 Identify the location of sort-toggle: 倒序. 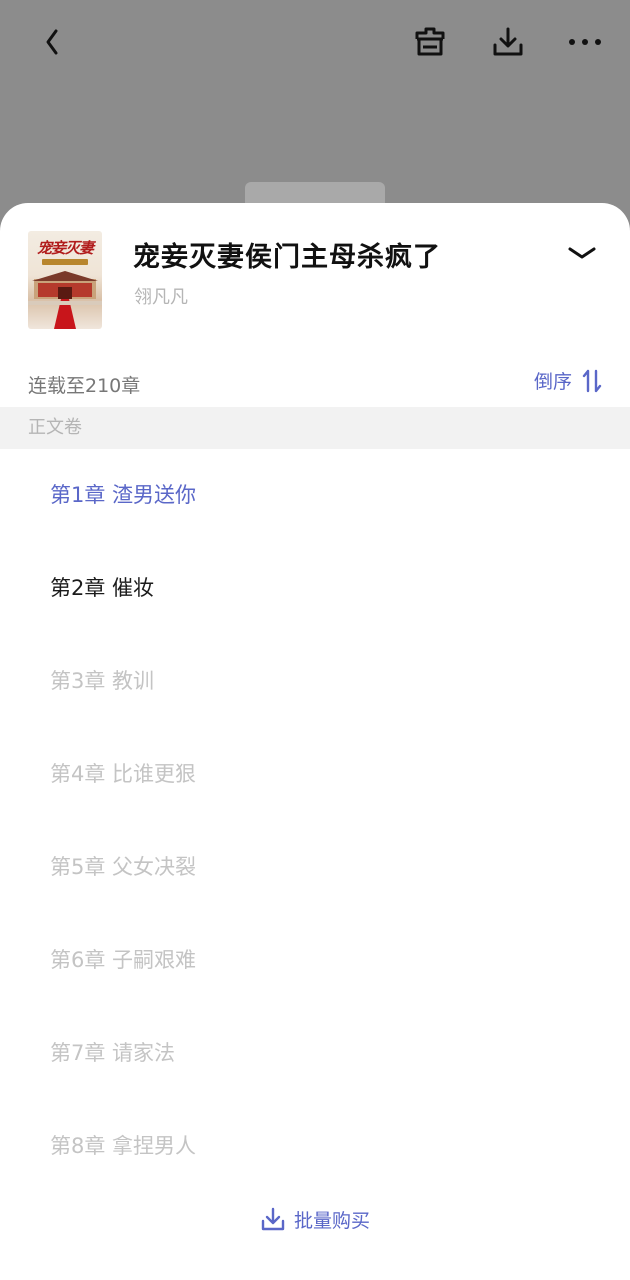
(568, 380).